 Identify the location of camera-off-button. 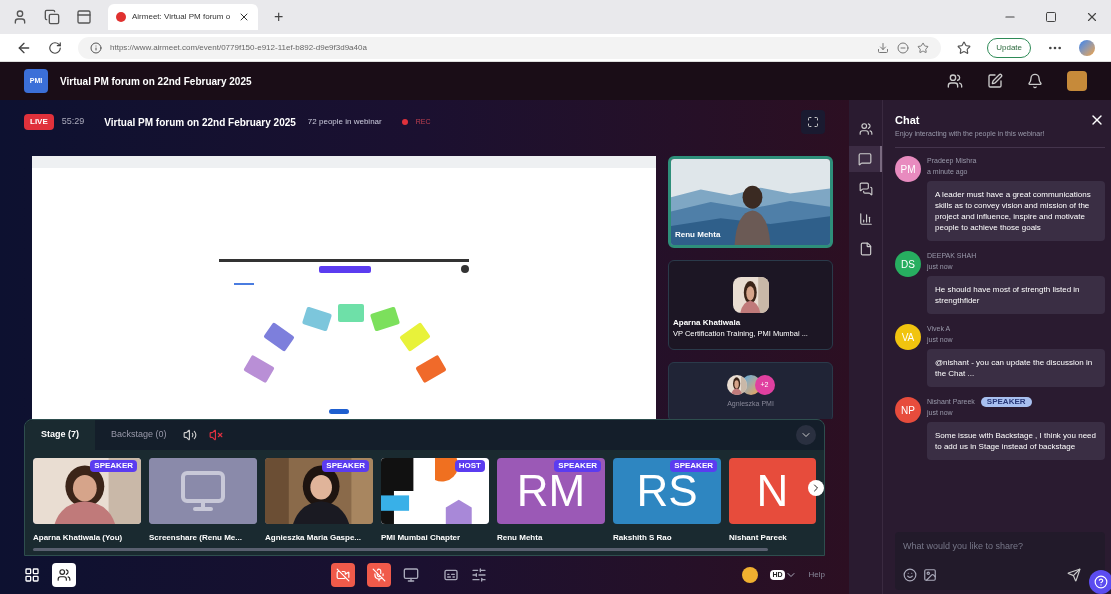
(343, 575).